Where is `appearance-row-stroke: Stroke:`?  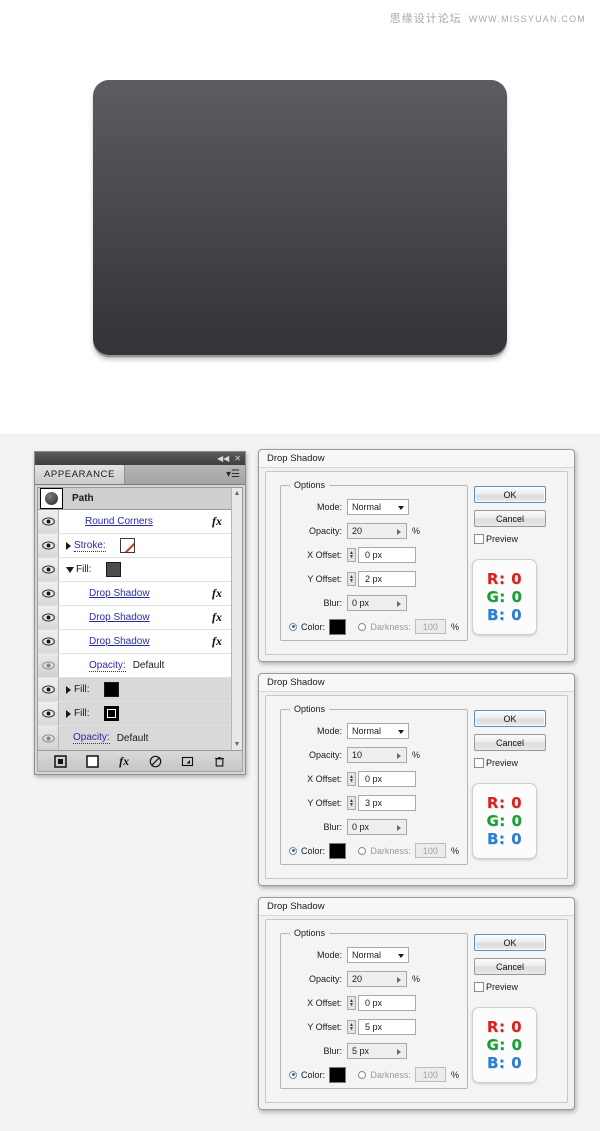
appearance-row-stroke: Stroke: is located at coordinates (134, 546).